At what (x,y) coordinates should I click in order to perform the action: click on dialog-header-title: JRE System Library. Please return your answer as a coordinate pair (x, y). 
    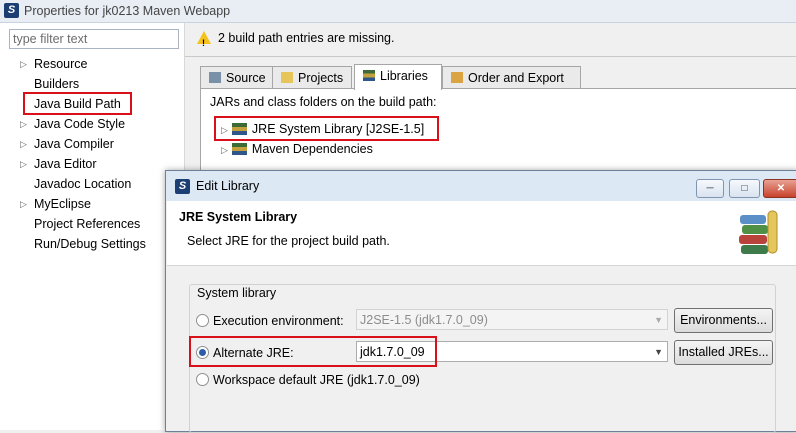
    Looking at the image, I should click on (238, 217).